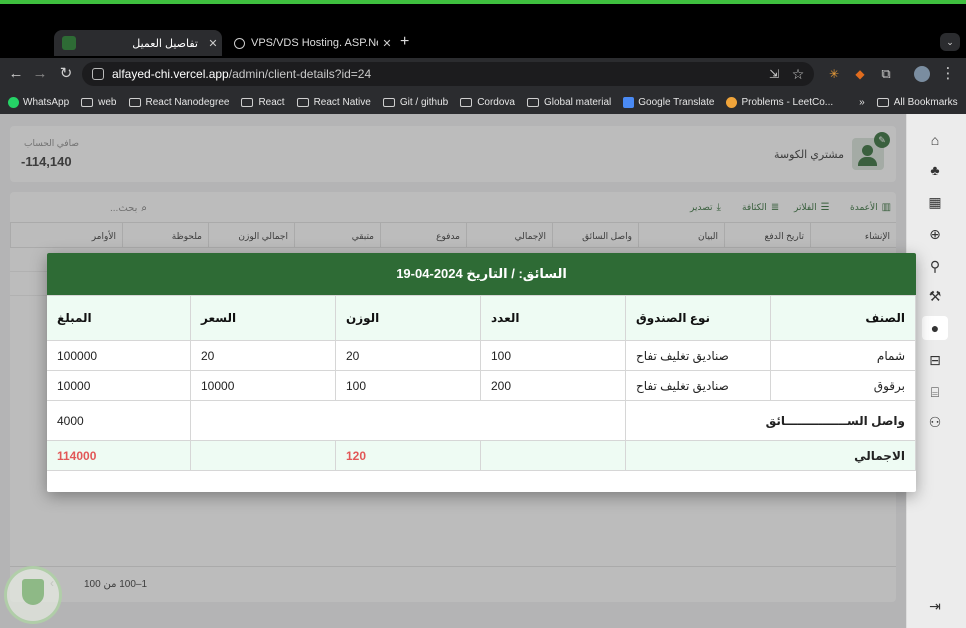 The width and height of the screenshot is (966, 628). What do you see at coordinates (408, 455) in the screenshot?
I see `total-weight: 120` at bounding box center [408, 455].